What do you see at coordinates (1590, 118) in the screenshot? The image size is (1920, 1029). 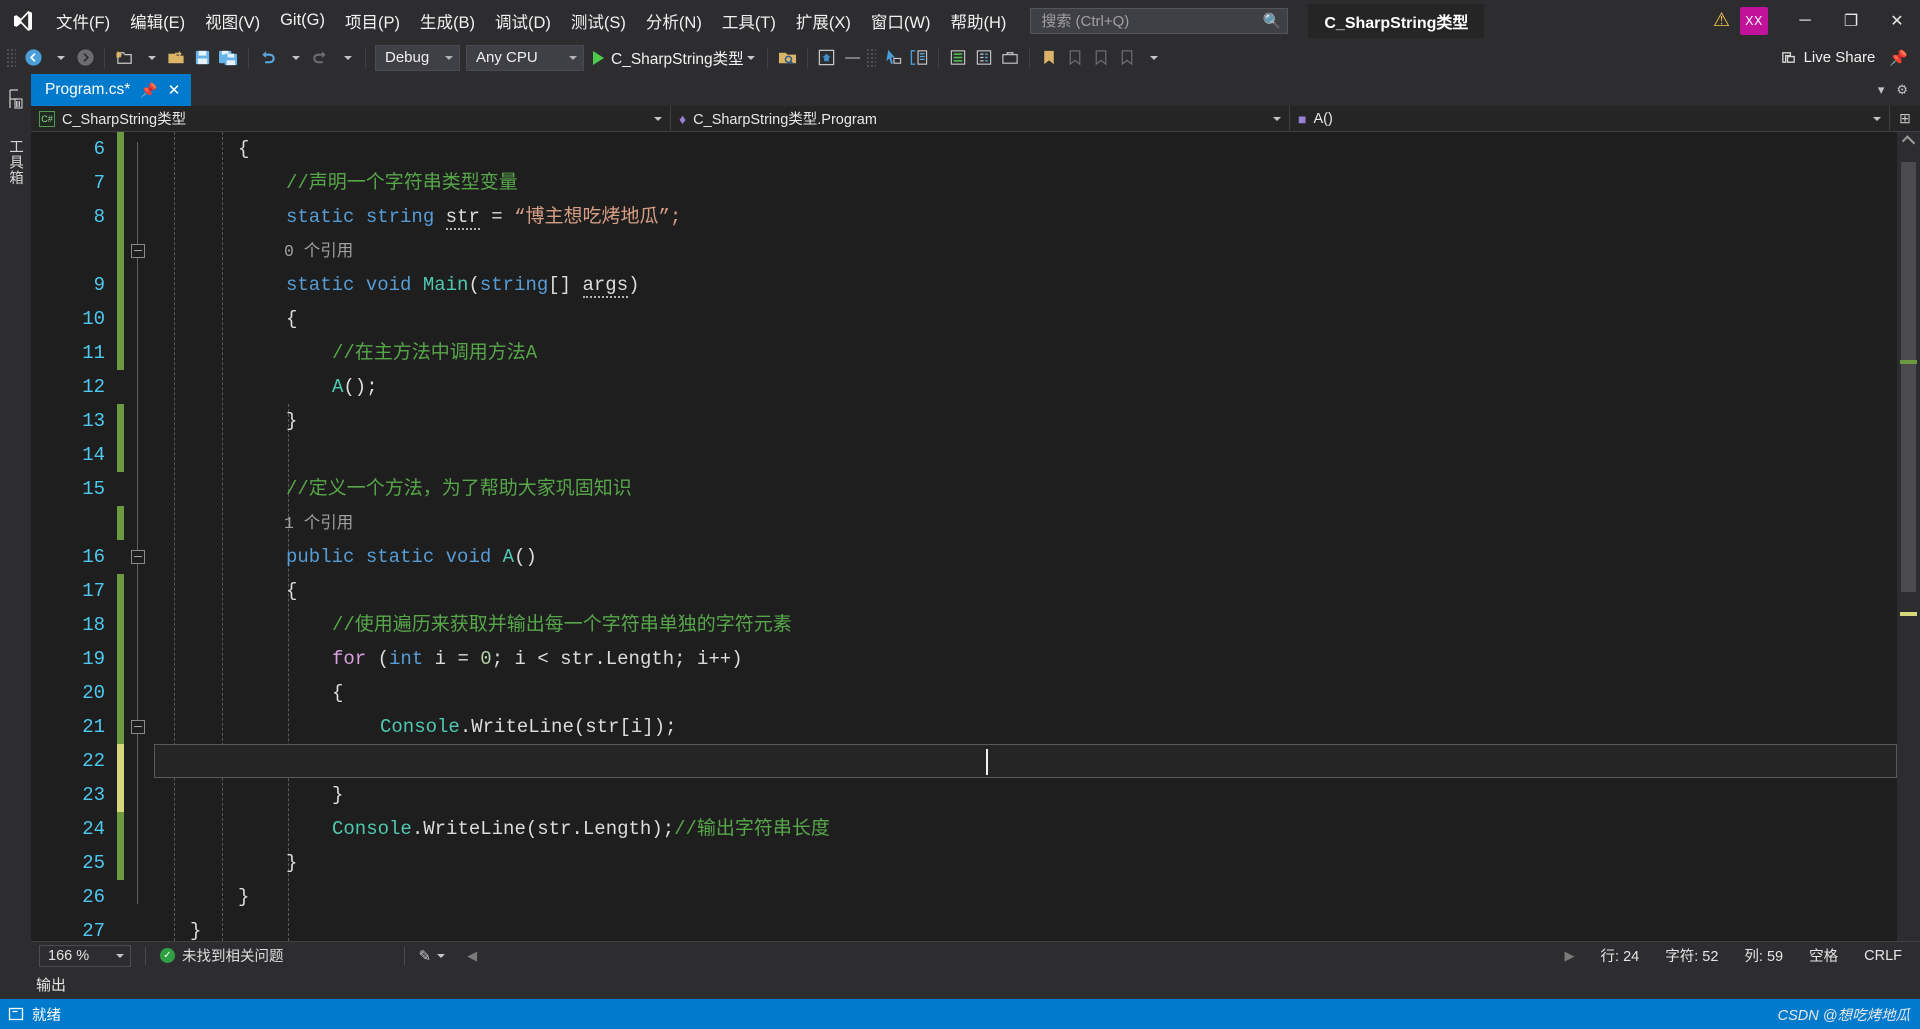 I see `navbar-member-combo: ■ A()` at bounding box center [1590, 118].